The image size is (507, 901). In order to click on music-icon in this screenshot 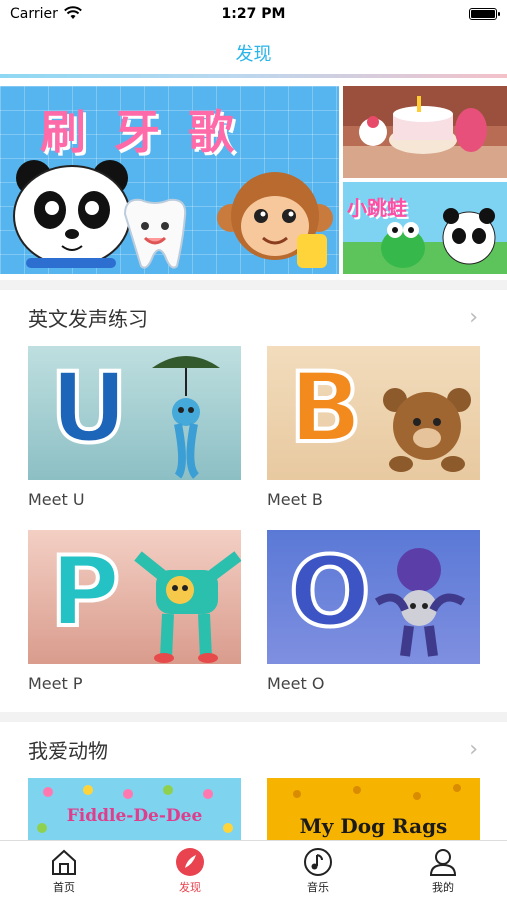, I will do `click(318, 862)`.